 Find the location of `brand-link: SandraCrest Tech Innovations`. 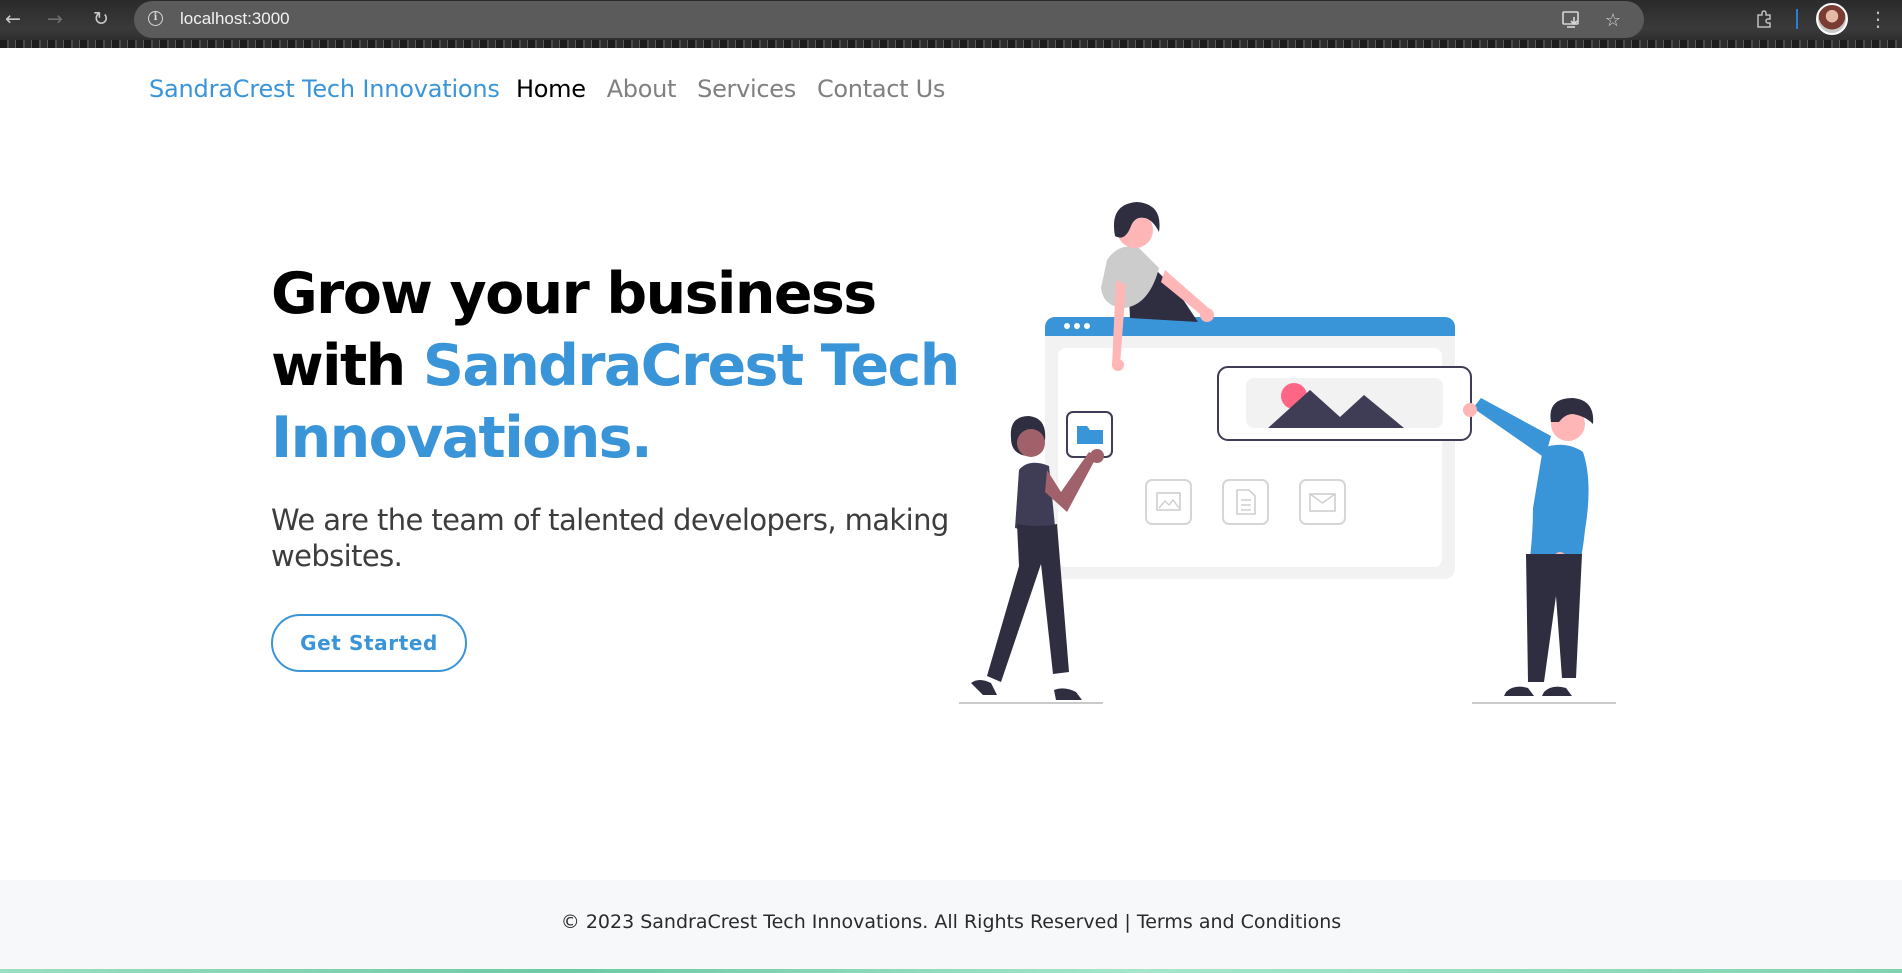

brand-link: SandraCrest Tech Innovations is located at coordinates (324, 89).